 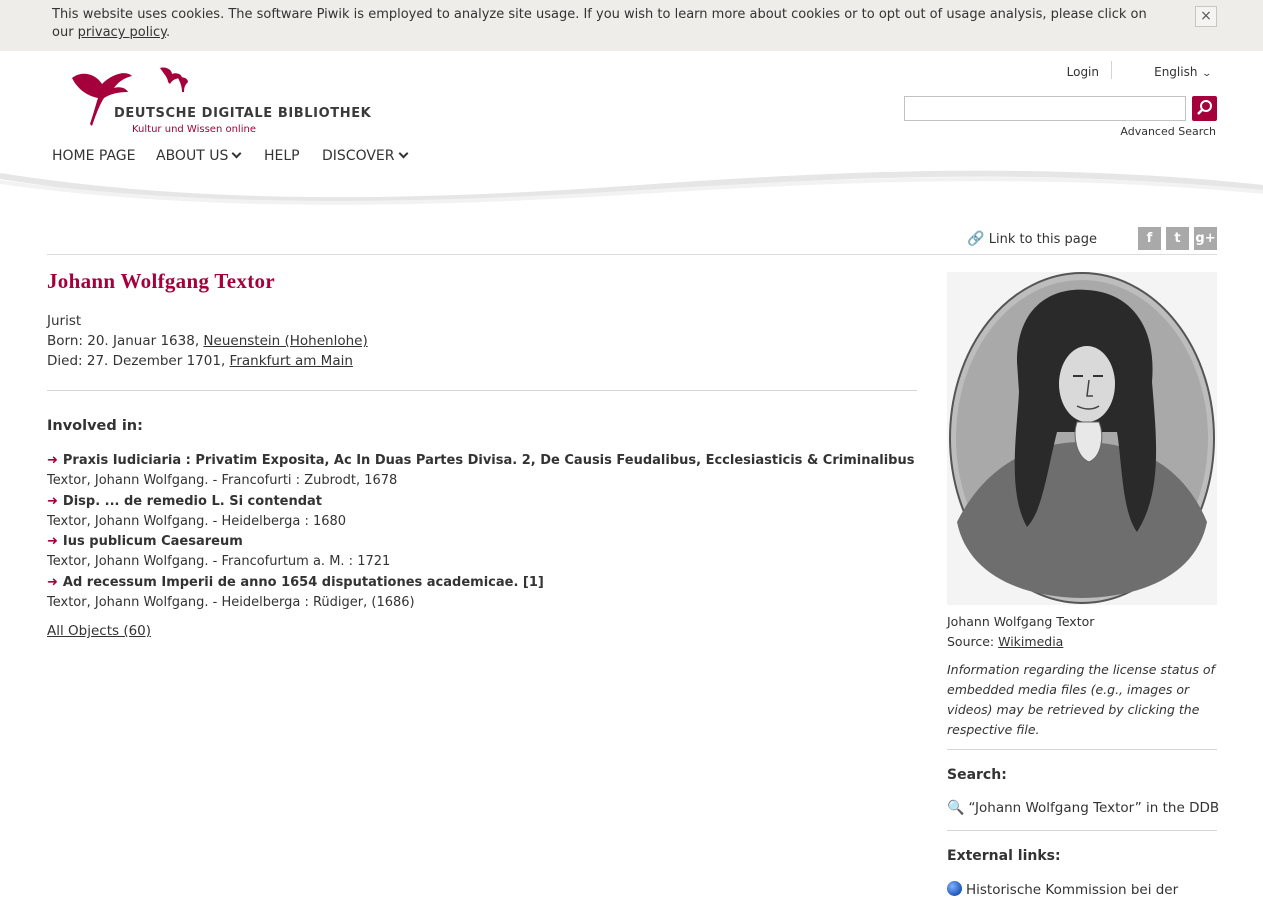 What do you see at coordinates (285, 341) in the screenshot?
I see `born-place-link: Neuenstein (Hohenlohe)` at bounding box center [285, 341].